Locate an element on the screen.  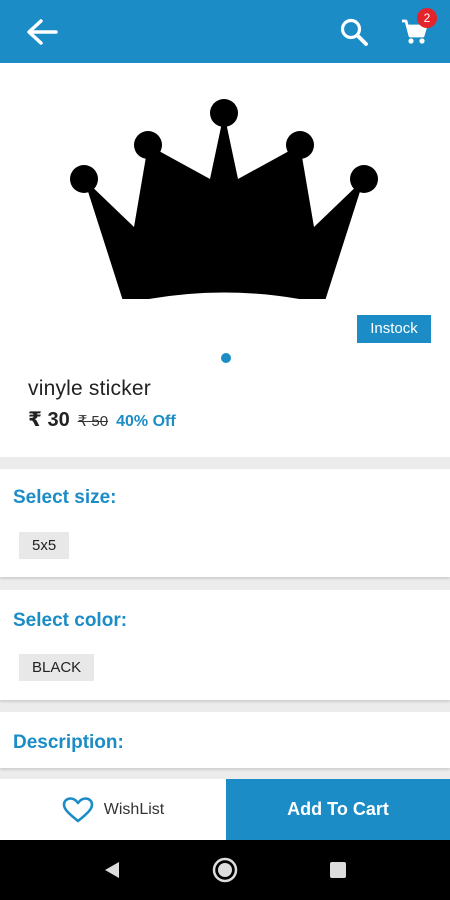
system-home-button is located at coordinates (225, 870).